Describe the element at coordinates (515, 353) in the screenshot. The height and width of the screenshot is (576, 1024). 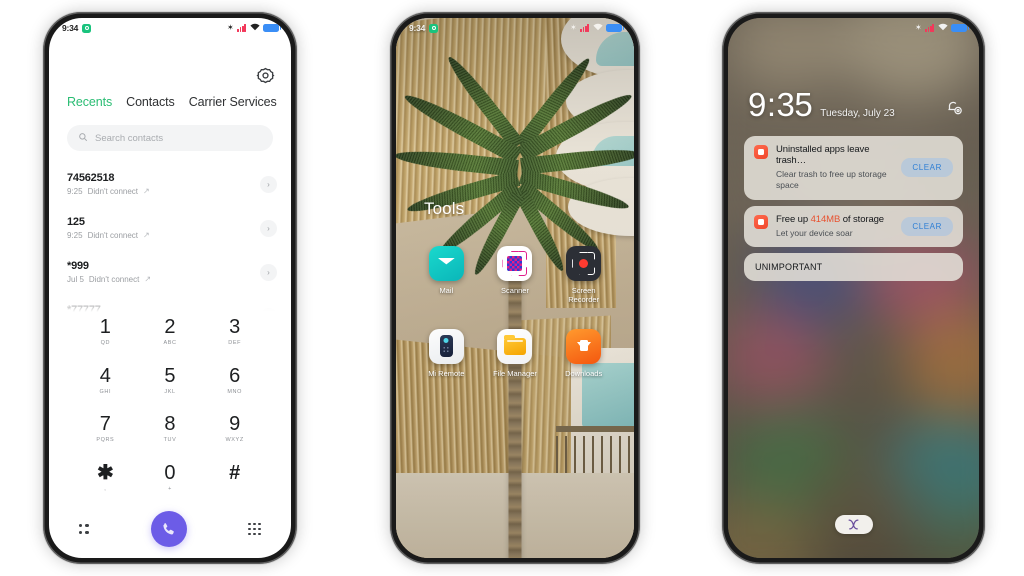
I see `app-file-manager: File Manager` at that location.